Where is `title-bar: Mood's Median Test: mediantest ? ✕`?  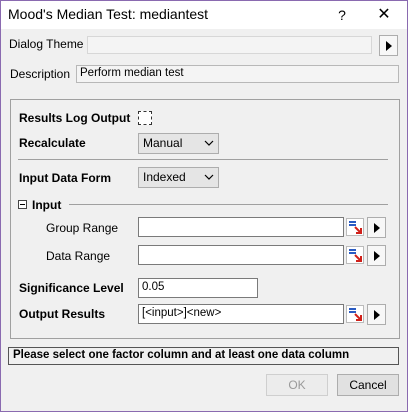 title-bar: Mood's Median Test: mediantest ? ✕ is located at coordinates (204, 15).